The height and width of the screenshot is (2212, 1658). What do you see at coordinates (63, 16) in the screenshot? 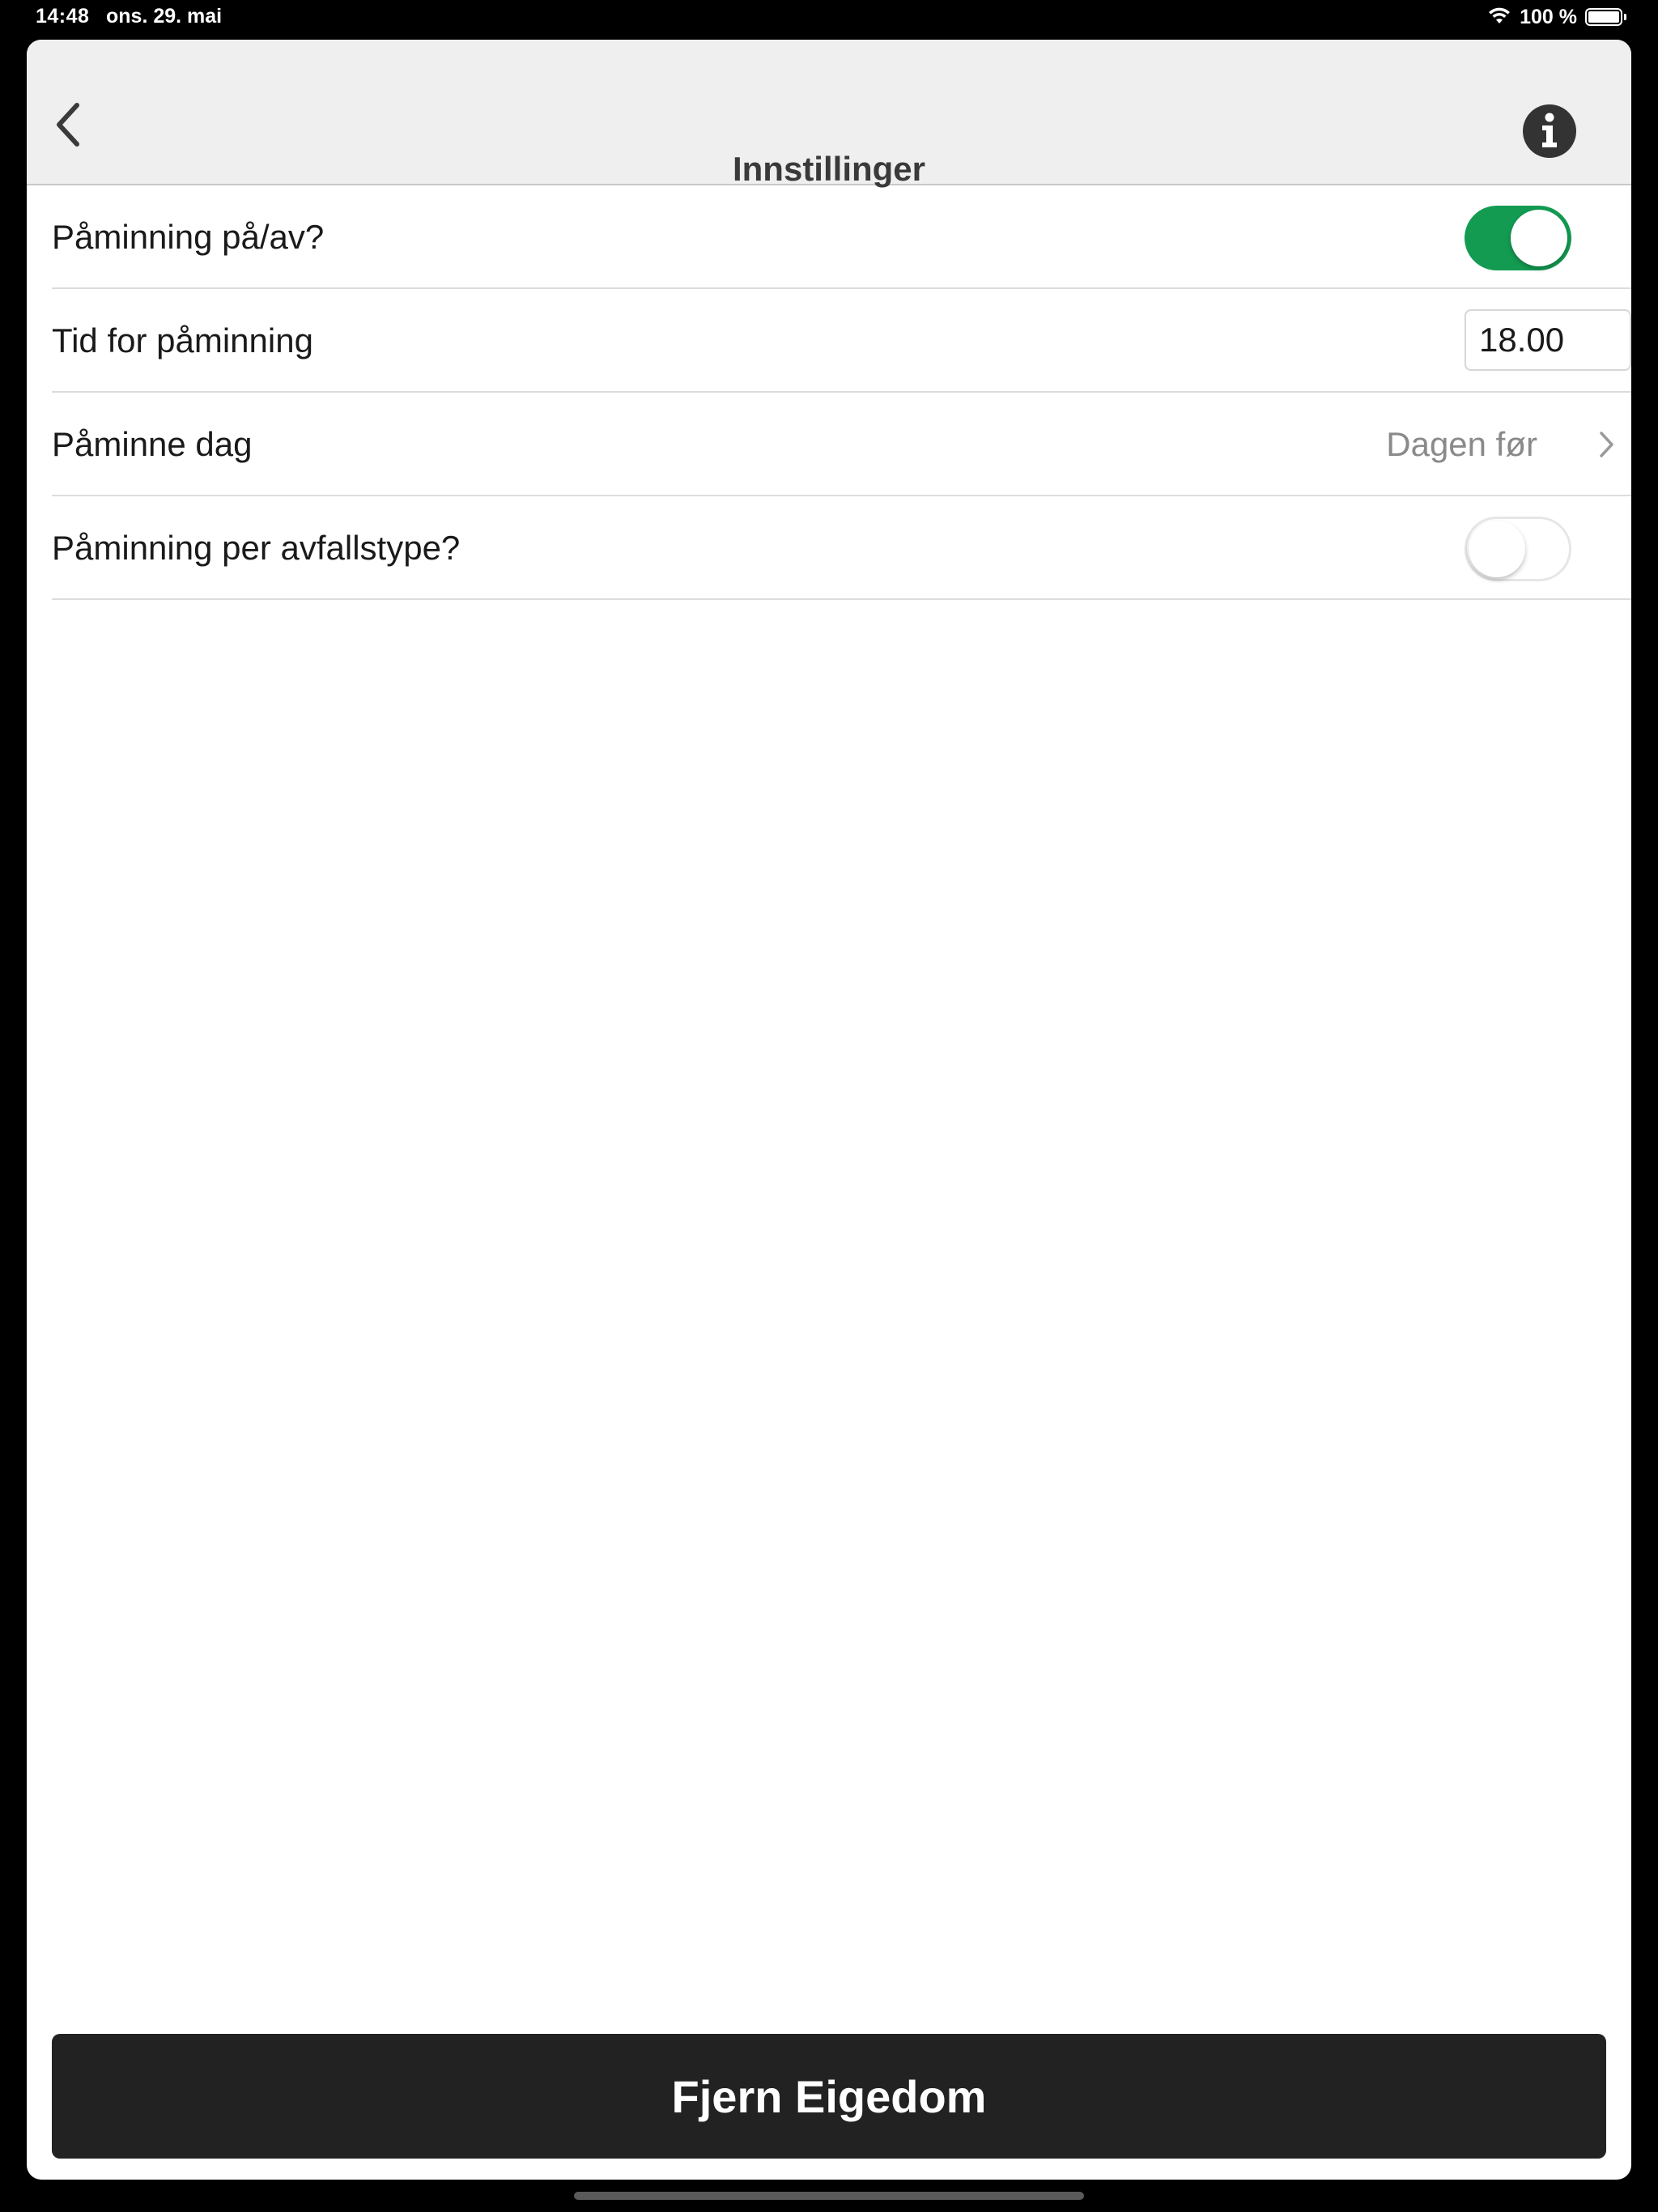
I see `status-time: 14:48` at bounding box center [63, 16].